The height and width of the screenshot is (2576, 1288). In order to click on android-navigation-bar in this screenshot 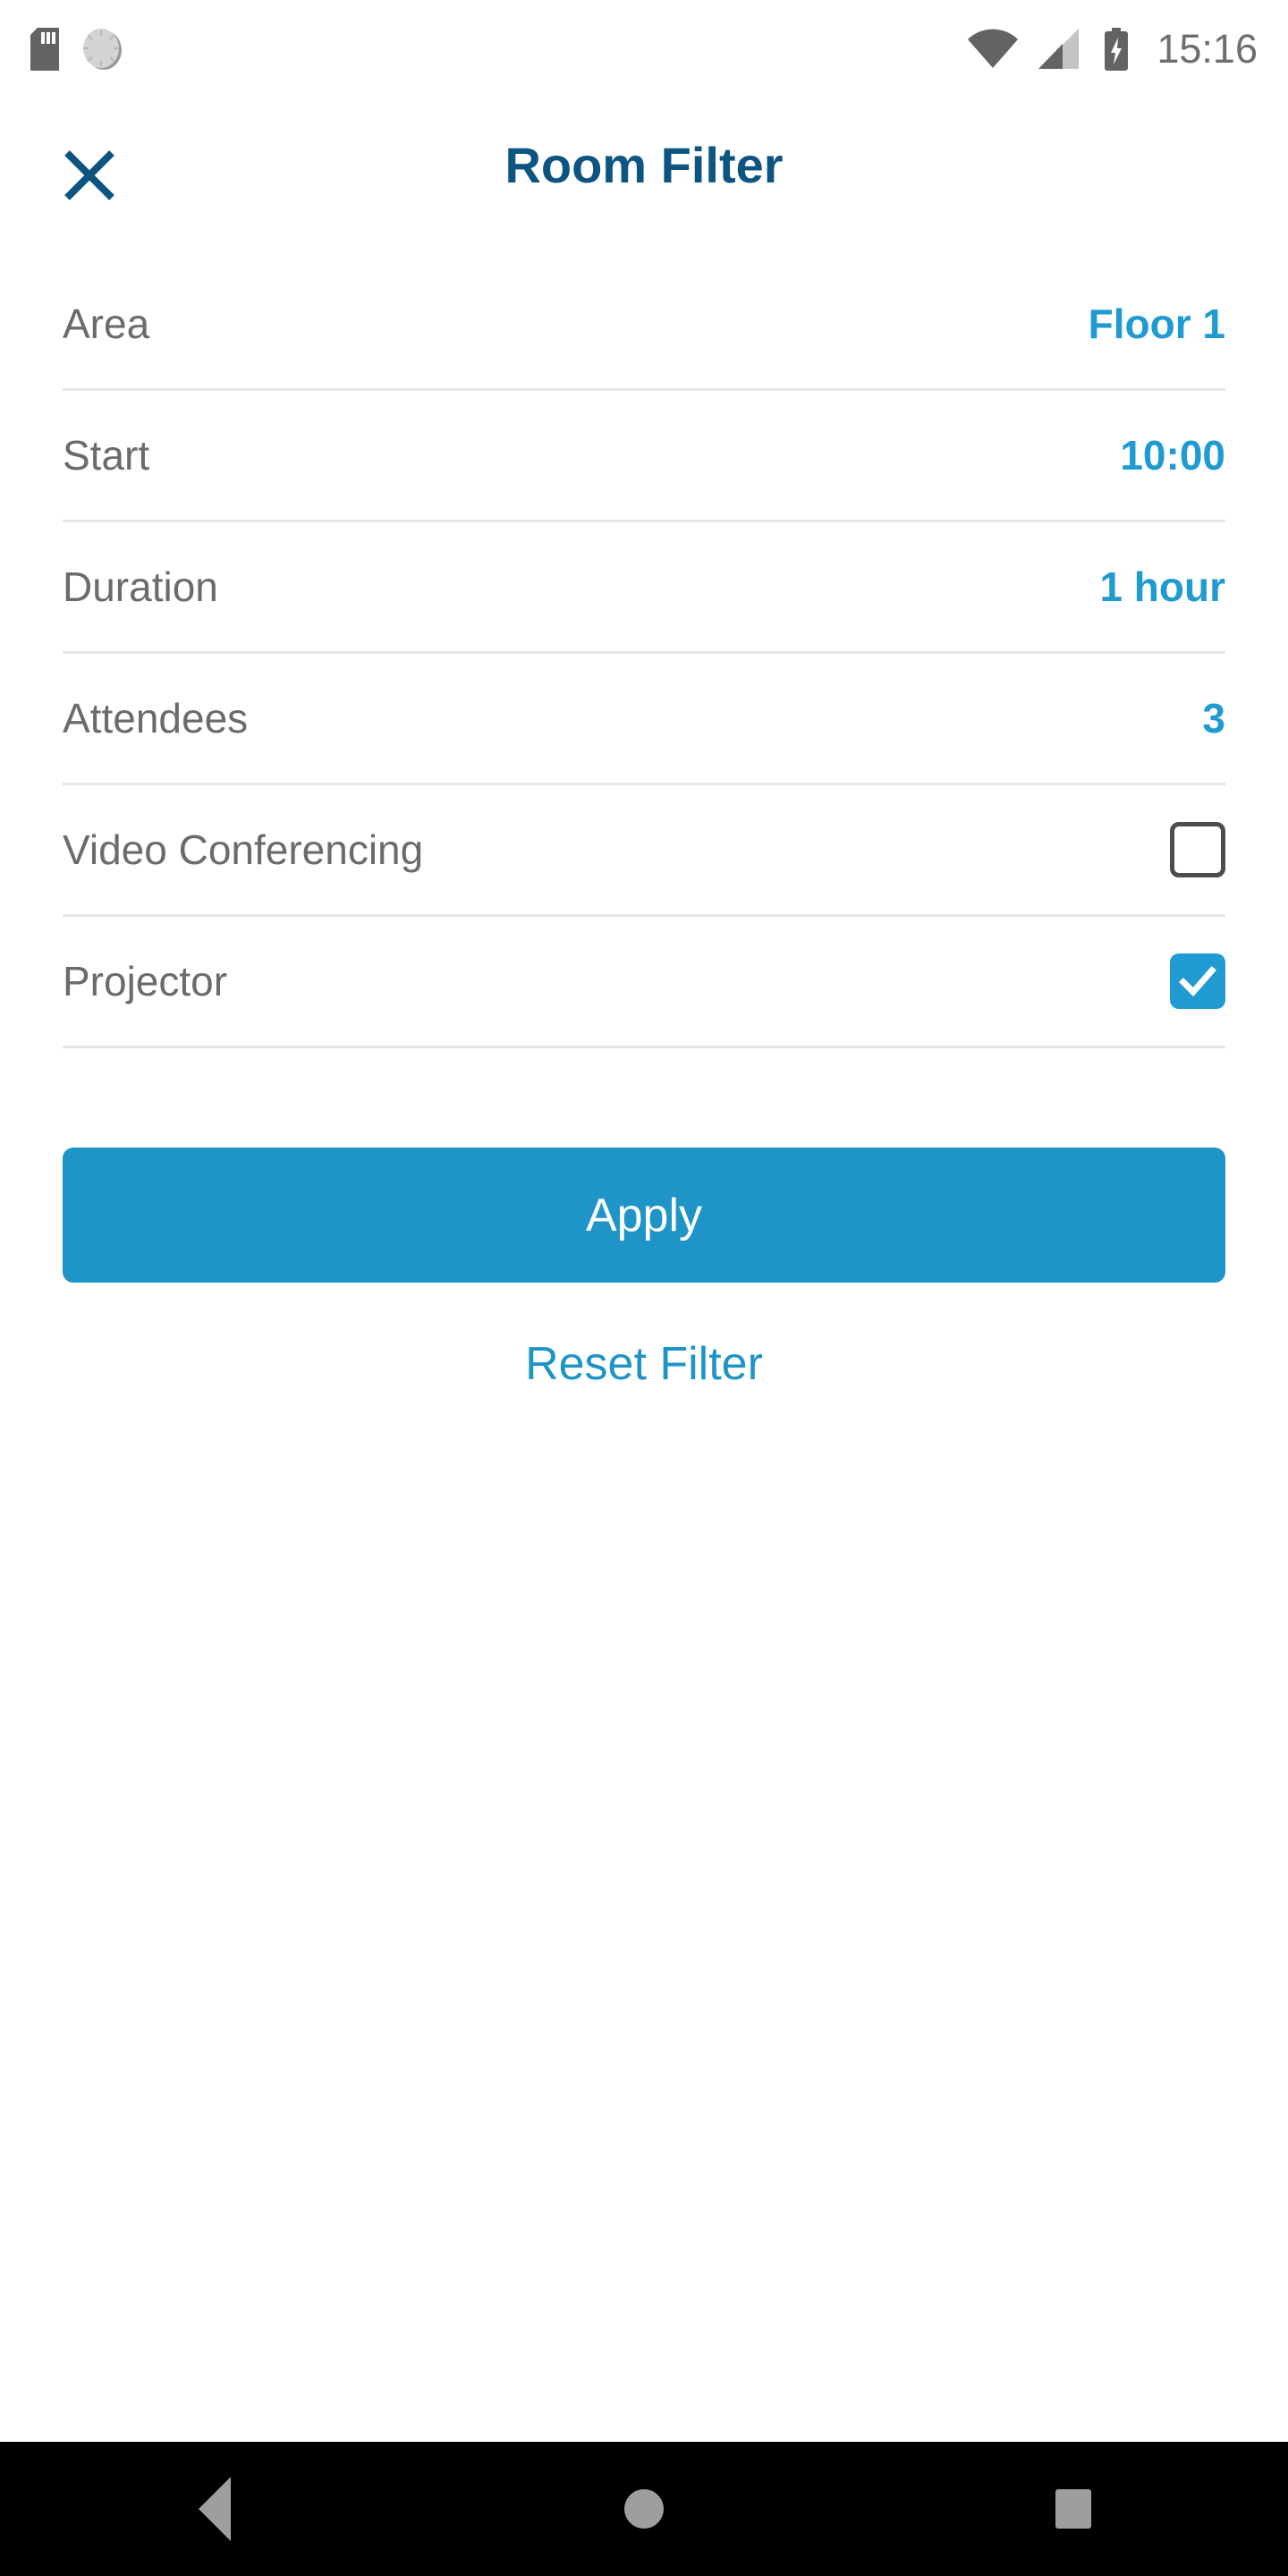, I will do `click(644, 2509)`.